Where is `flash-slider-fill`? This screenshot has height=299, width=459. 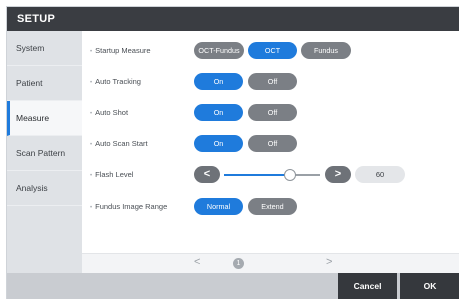 flash-slider-fill is located at coordinates (257, 175).